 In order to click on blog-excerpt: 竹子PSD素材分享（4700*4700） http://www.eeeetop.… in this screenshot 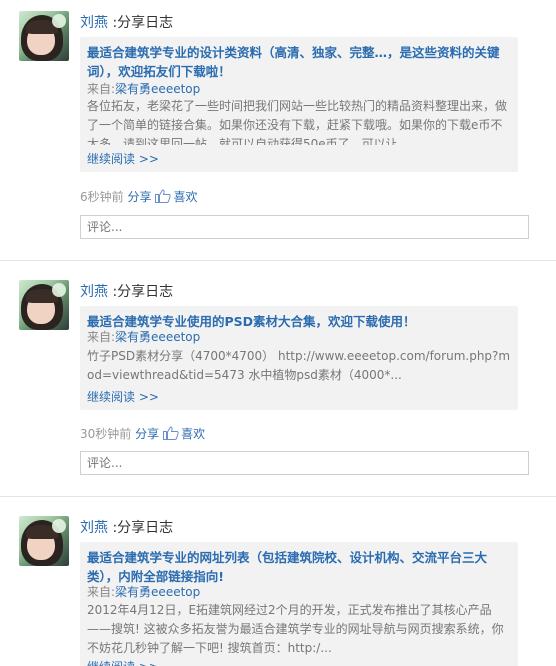, I will do `click(299, 365)`.